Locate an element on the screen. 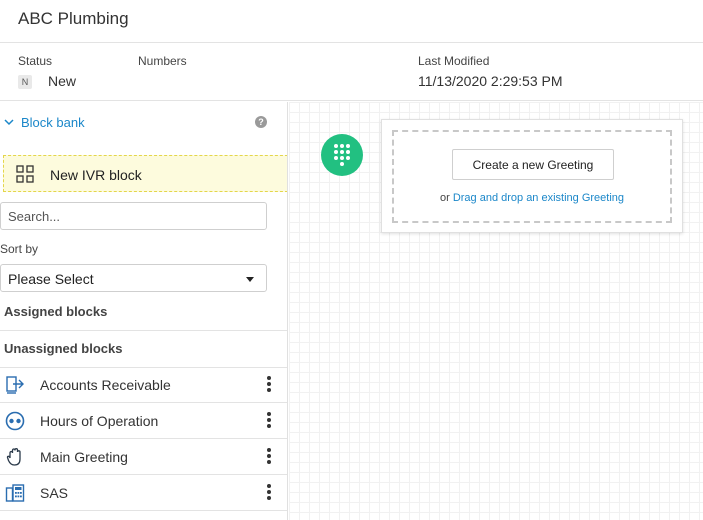  assigned-blocks-title: Assigned blocks is located at coordinates (56, 311).